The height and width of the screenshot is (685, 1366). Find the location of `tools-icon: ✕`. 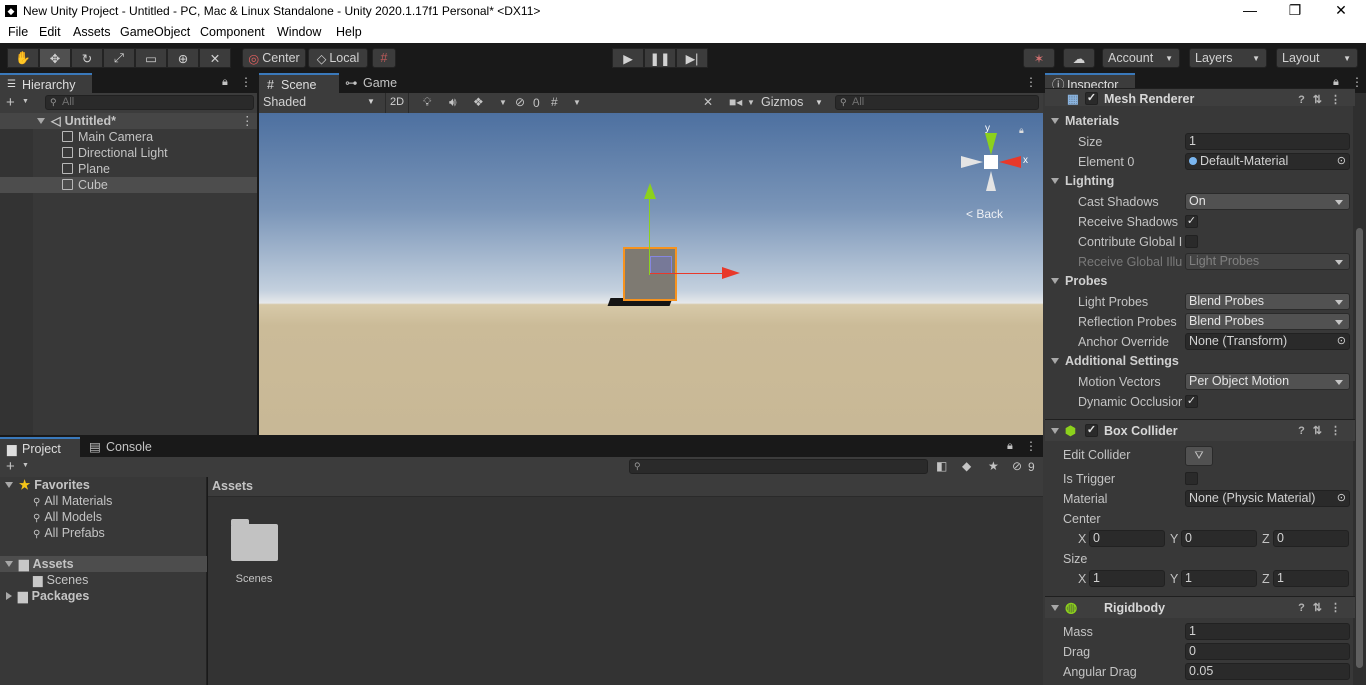

tools-icon: ✕ is located at coordinates (708, 102).